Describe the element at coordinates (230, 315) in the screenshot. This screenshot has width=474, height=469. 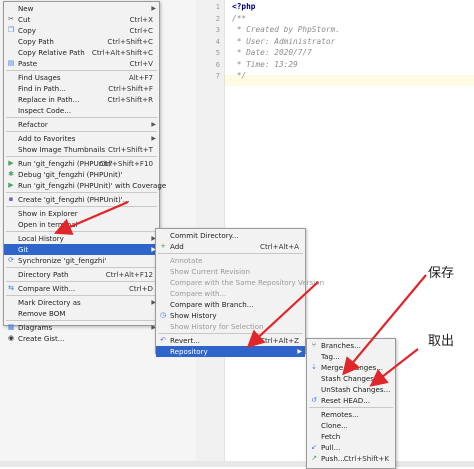
I see `git-menu-item-show-history: ◷ Show History` at that location.